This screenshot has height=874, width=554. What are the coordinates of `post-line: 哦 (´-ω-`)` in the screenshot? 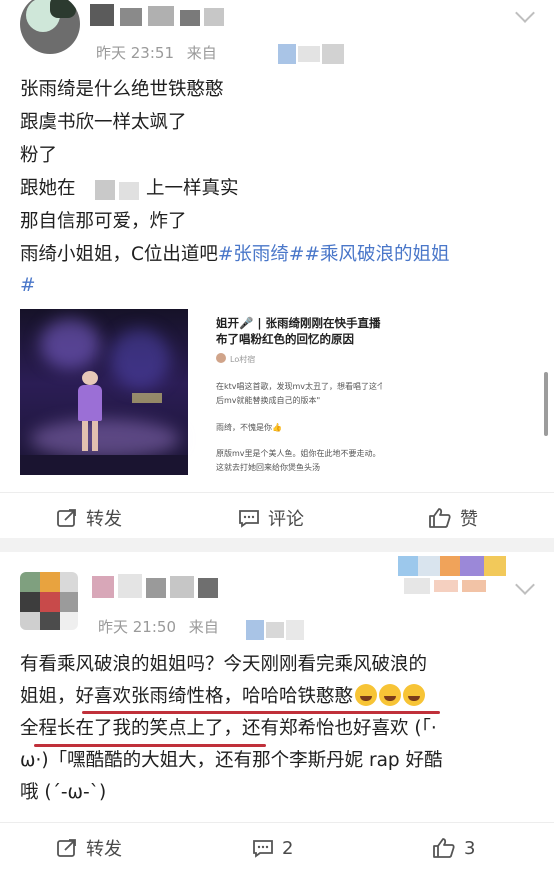 It's located at (63, 792).